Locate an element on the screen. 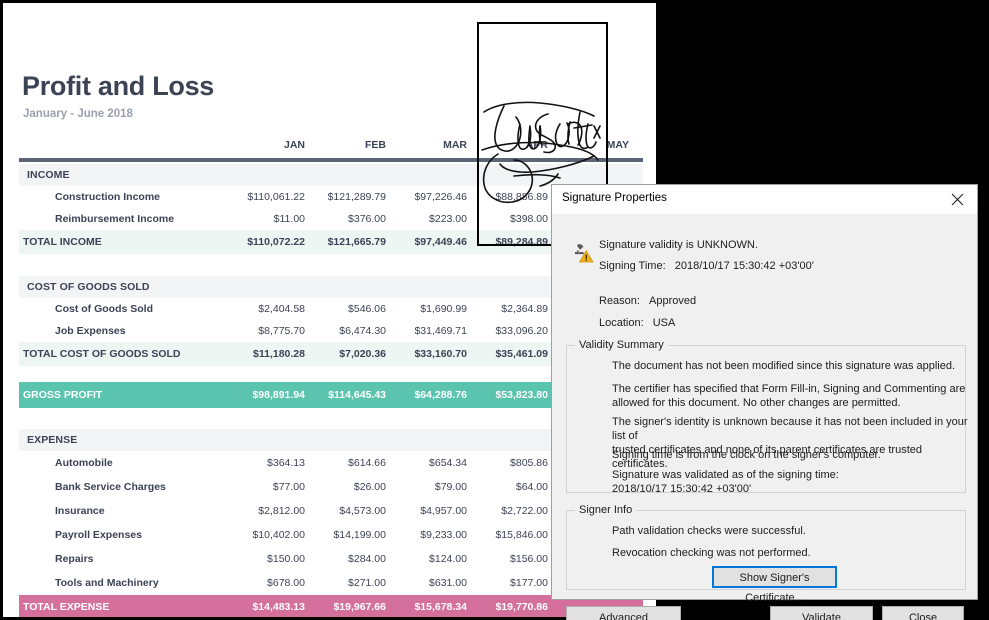 The image size is (989, 620). row-label: Payroll Expenses is located at coordinates (98, 535).